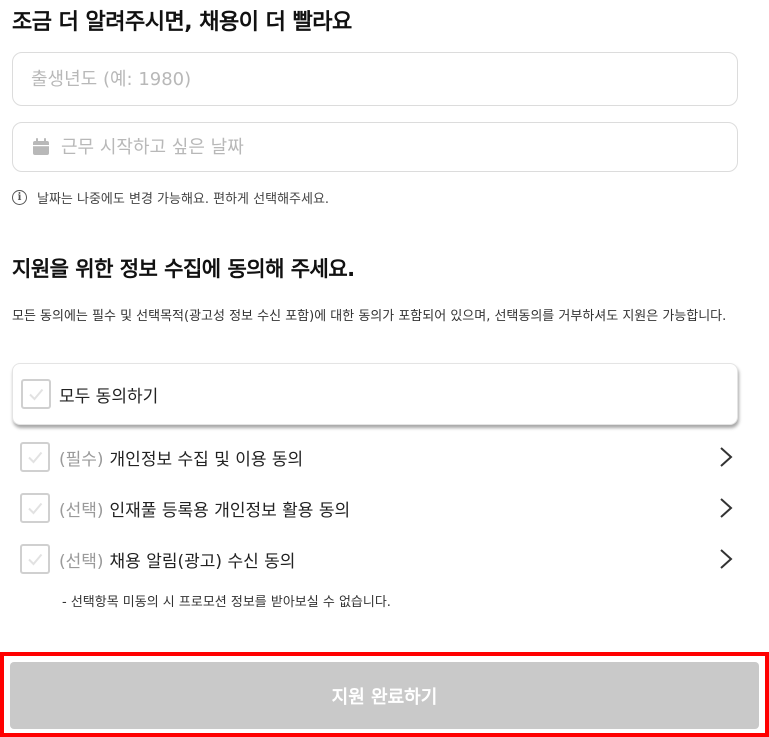 This screenshot has width=769, height=737. I want to click on consent-label: 개인정보 수집 및 이용 동의, so click(206, 459).